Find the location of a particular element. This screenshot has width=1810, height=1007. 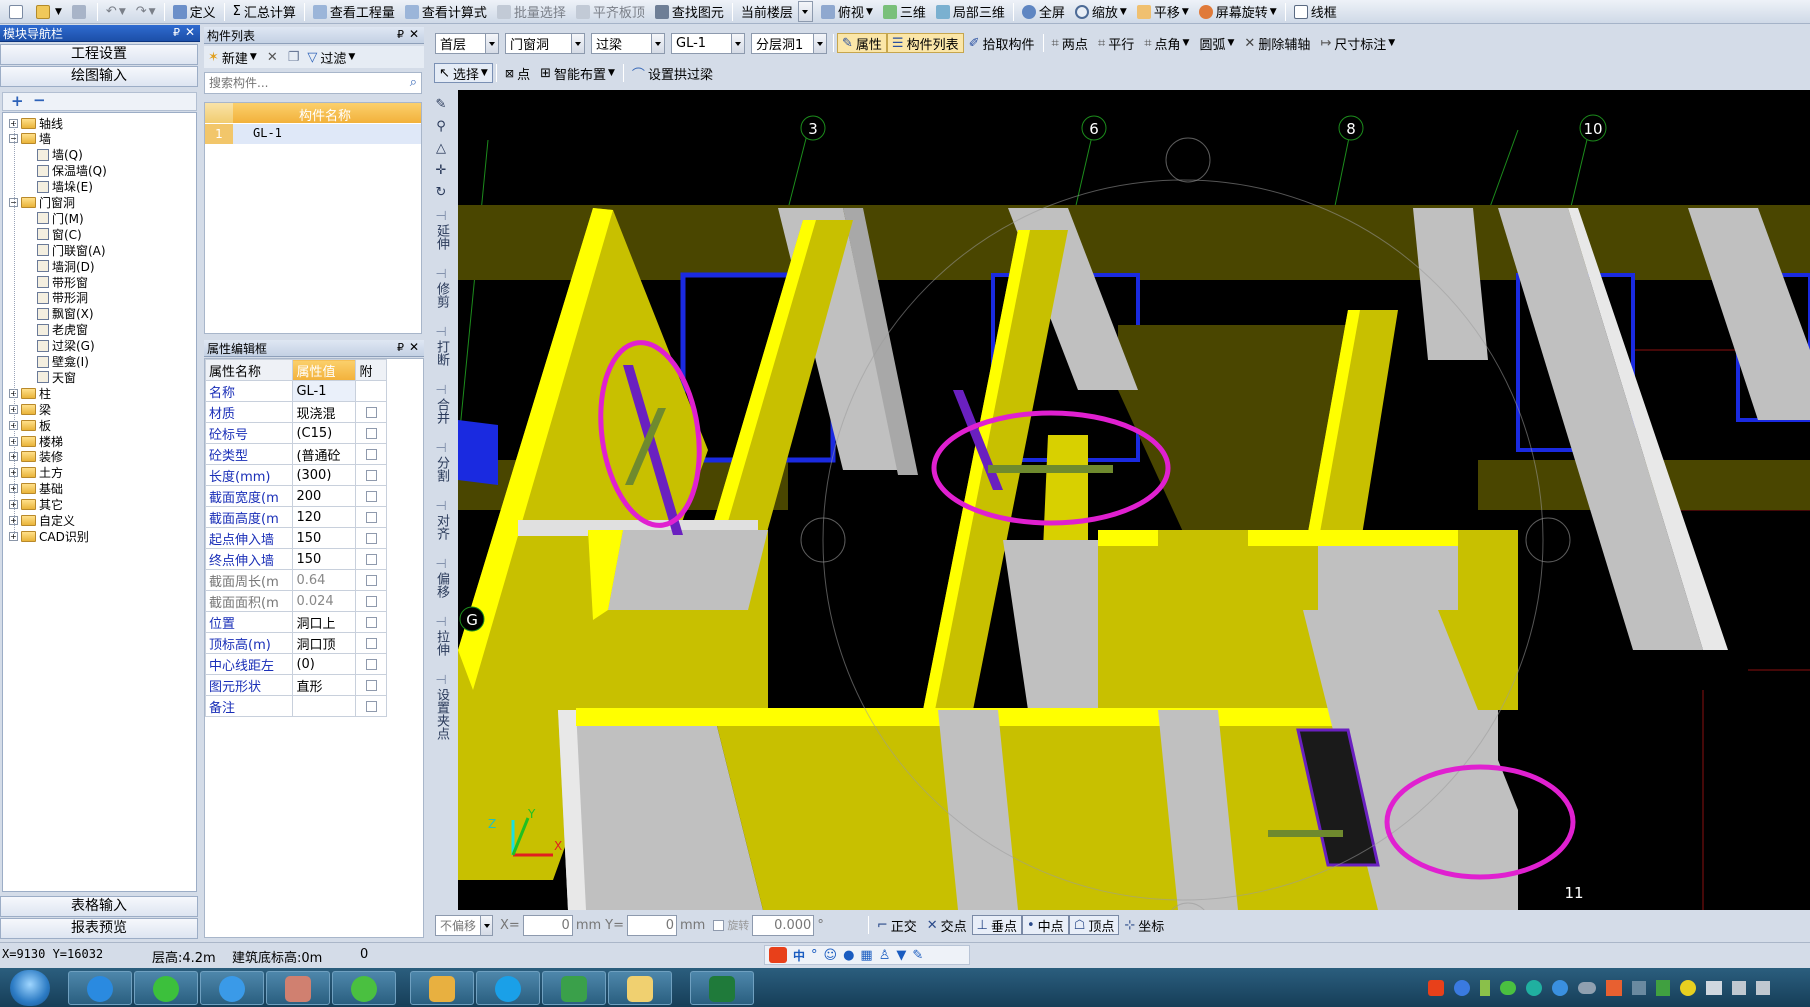

fullscreen-button: 全屏 is located at coordinates (1043, 12).